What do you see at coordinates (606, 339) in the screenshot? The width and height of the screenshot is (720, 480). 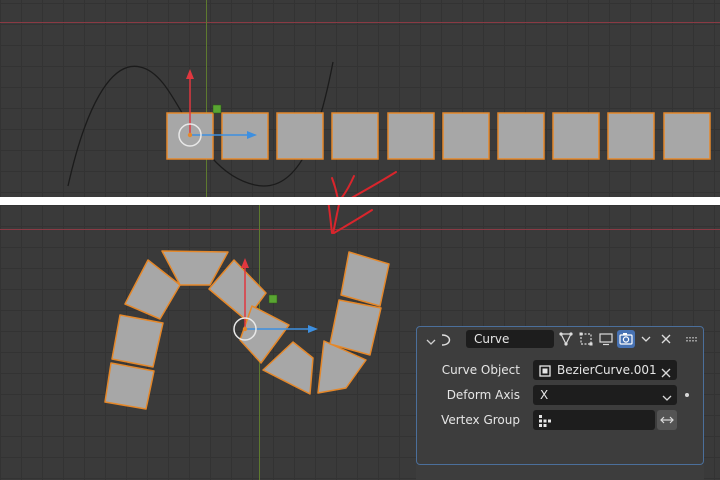 I see `viewport-display-icon` at bounding box center [606, 339].